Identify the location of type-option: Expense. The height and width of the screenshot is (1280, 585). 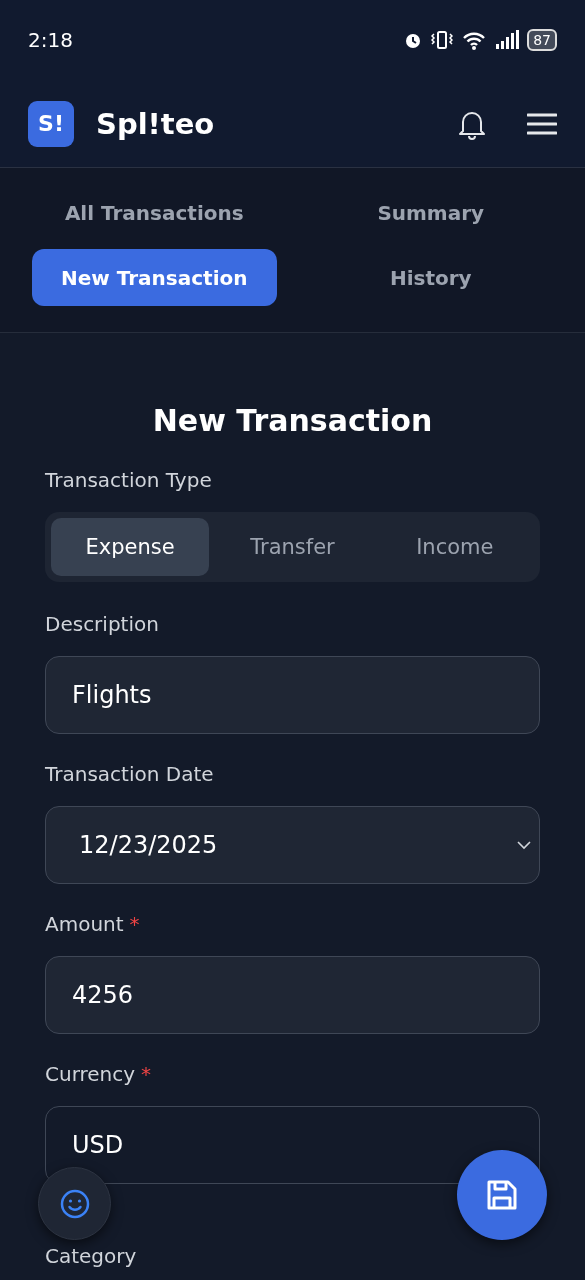
(130, 547).